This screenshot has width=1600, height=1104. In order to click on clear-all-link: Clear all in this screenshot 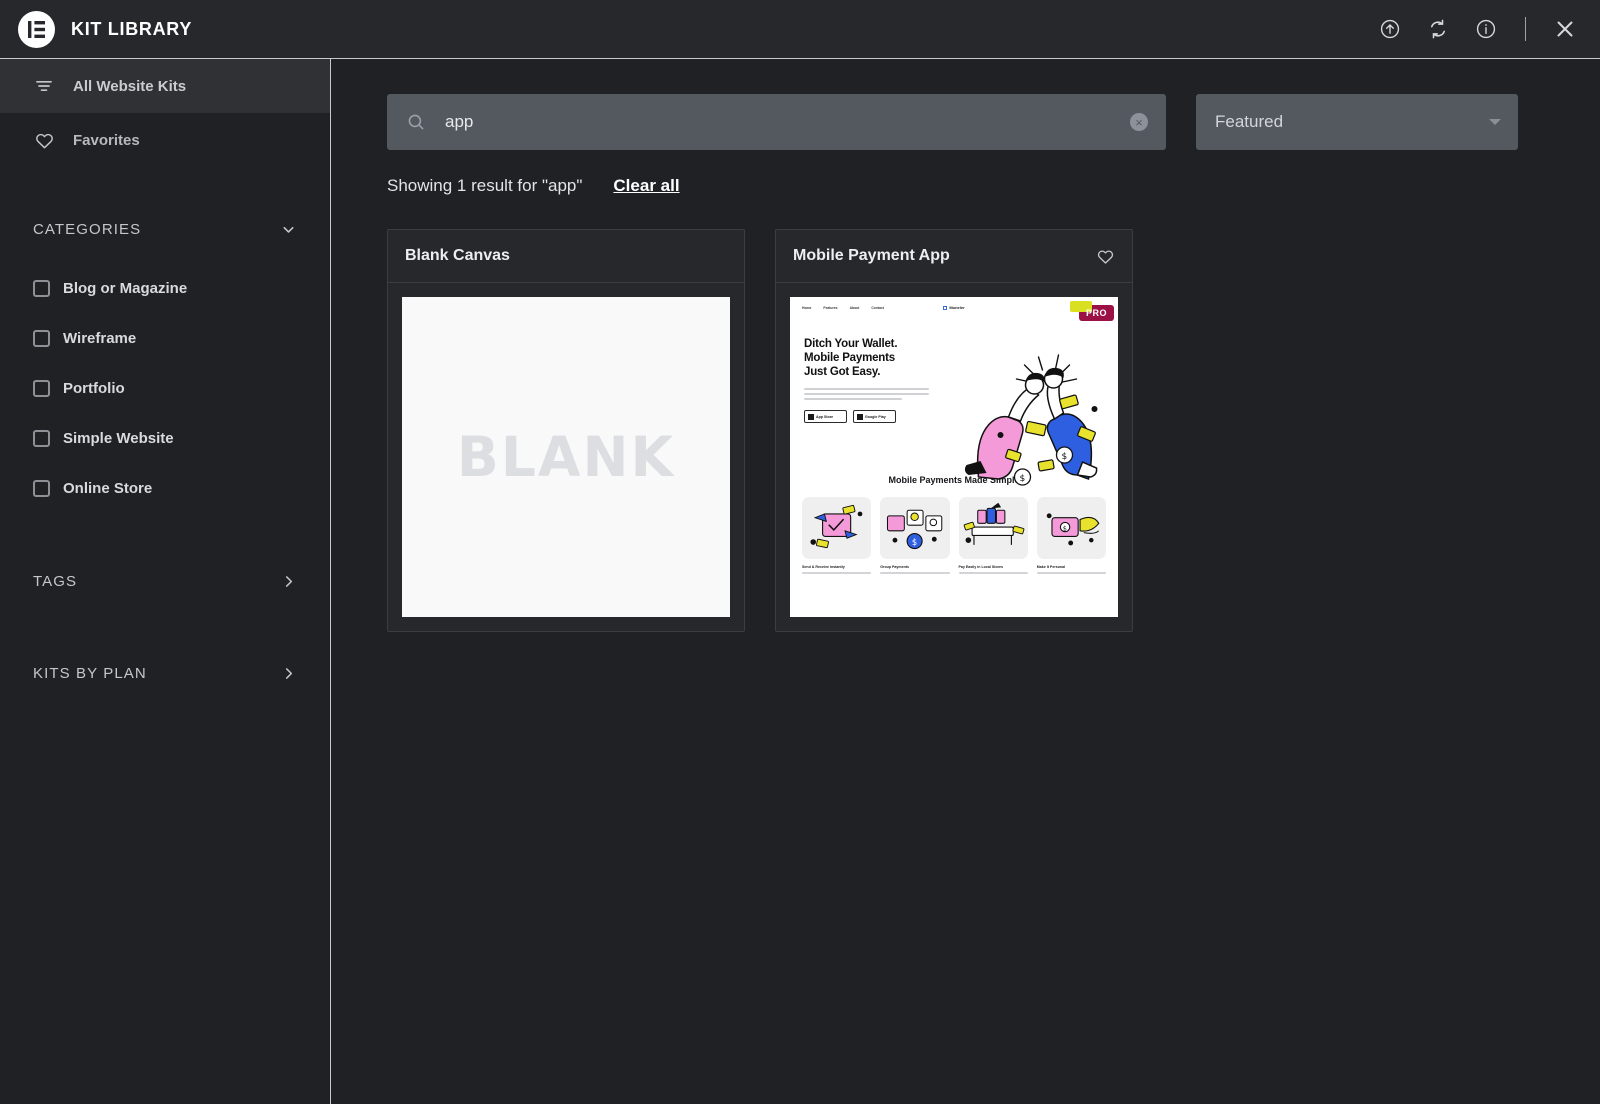, I will do `click(646, 186)`.